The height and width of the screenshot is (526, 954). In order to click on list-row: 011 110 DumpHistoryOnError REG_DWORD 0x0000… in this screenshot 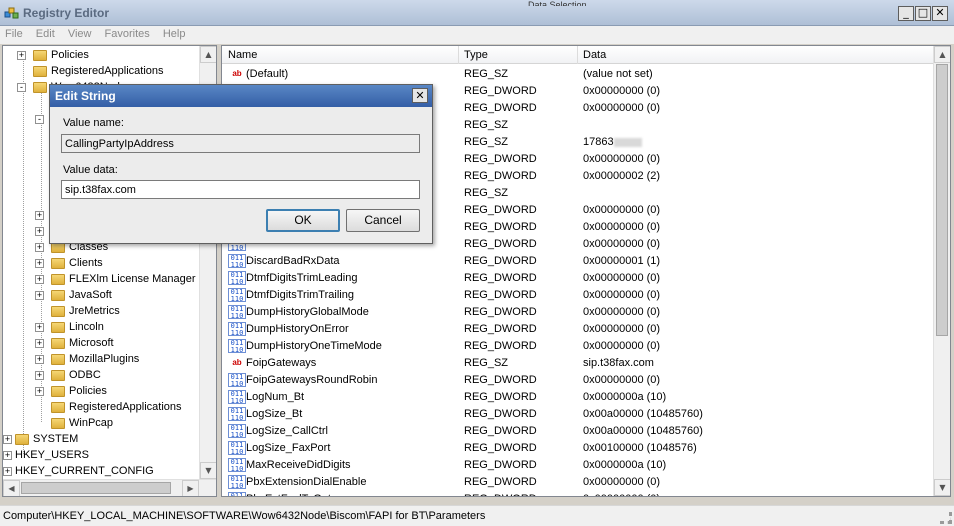, I will do `click(577, 328)`.